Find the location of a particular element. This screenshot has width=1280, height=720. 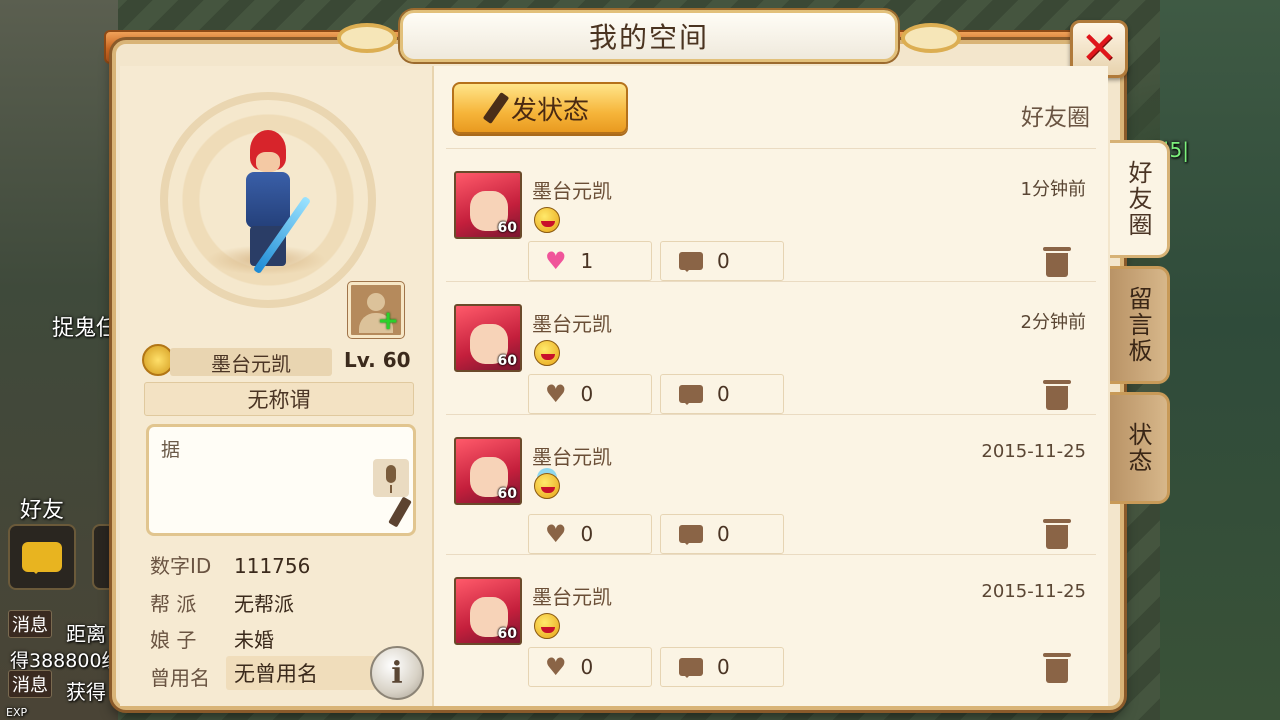

bg-distance-text: 距离 is located at coordinates (86, 634).